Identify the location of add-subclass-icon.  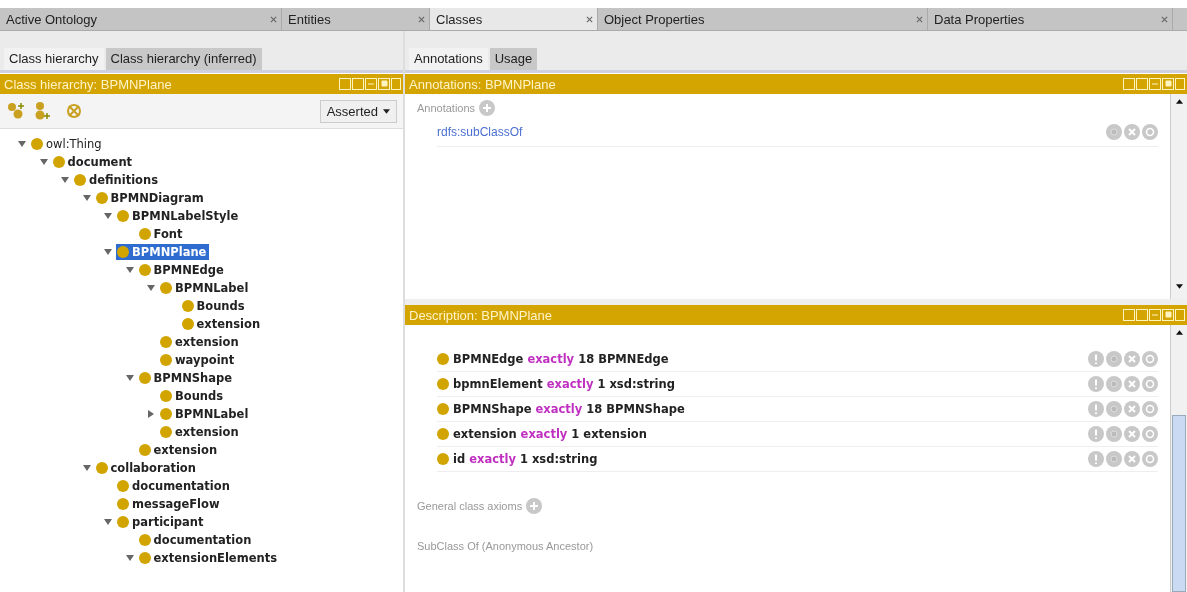
(16, 111).